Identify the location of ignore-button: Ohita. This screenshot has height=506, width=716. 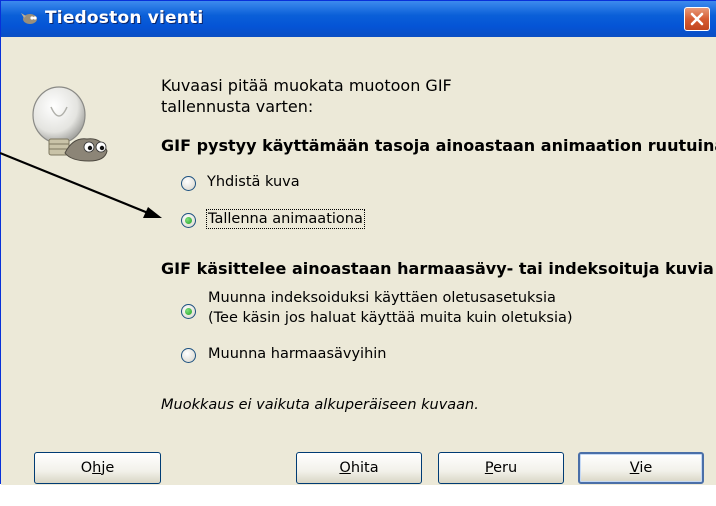
(359, 468).